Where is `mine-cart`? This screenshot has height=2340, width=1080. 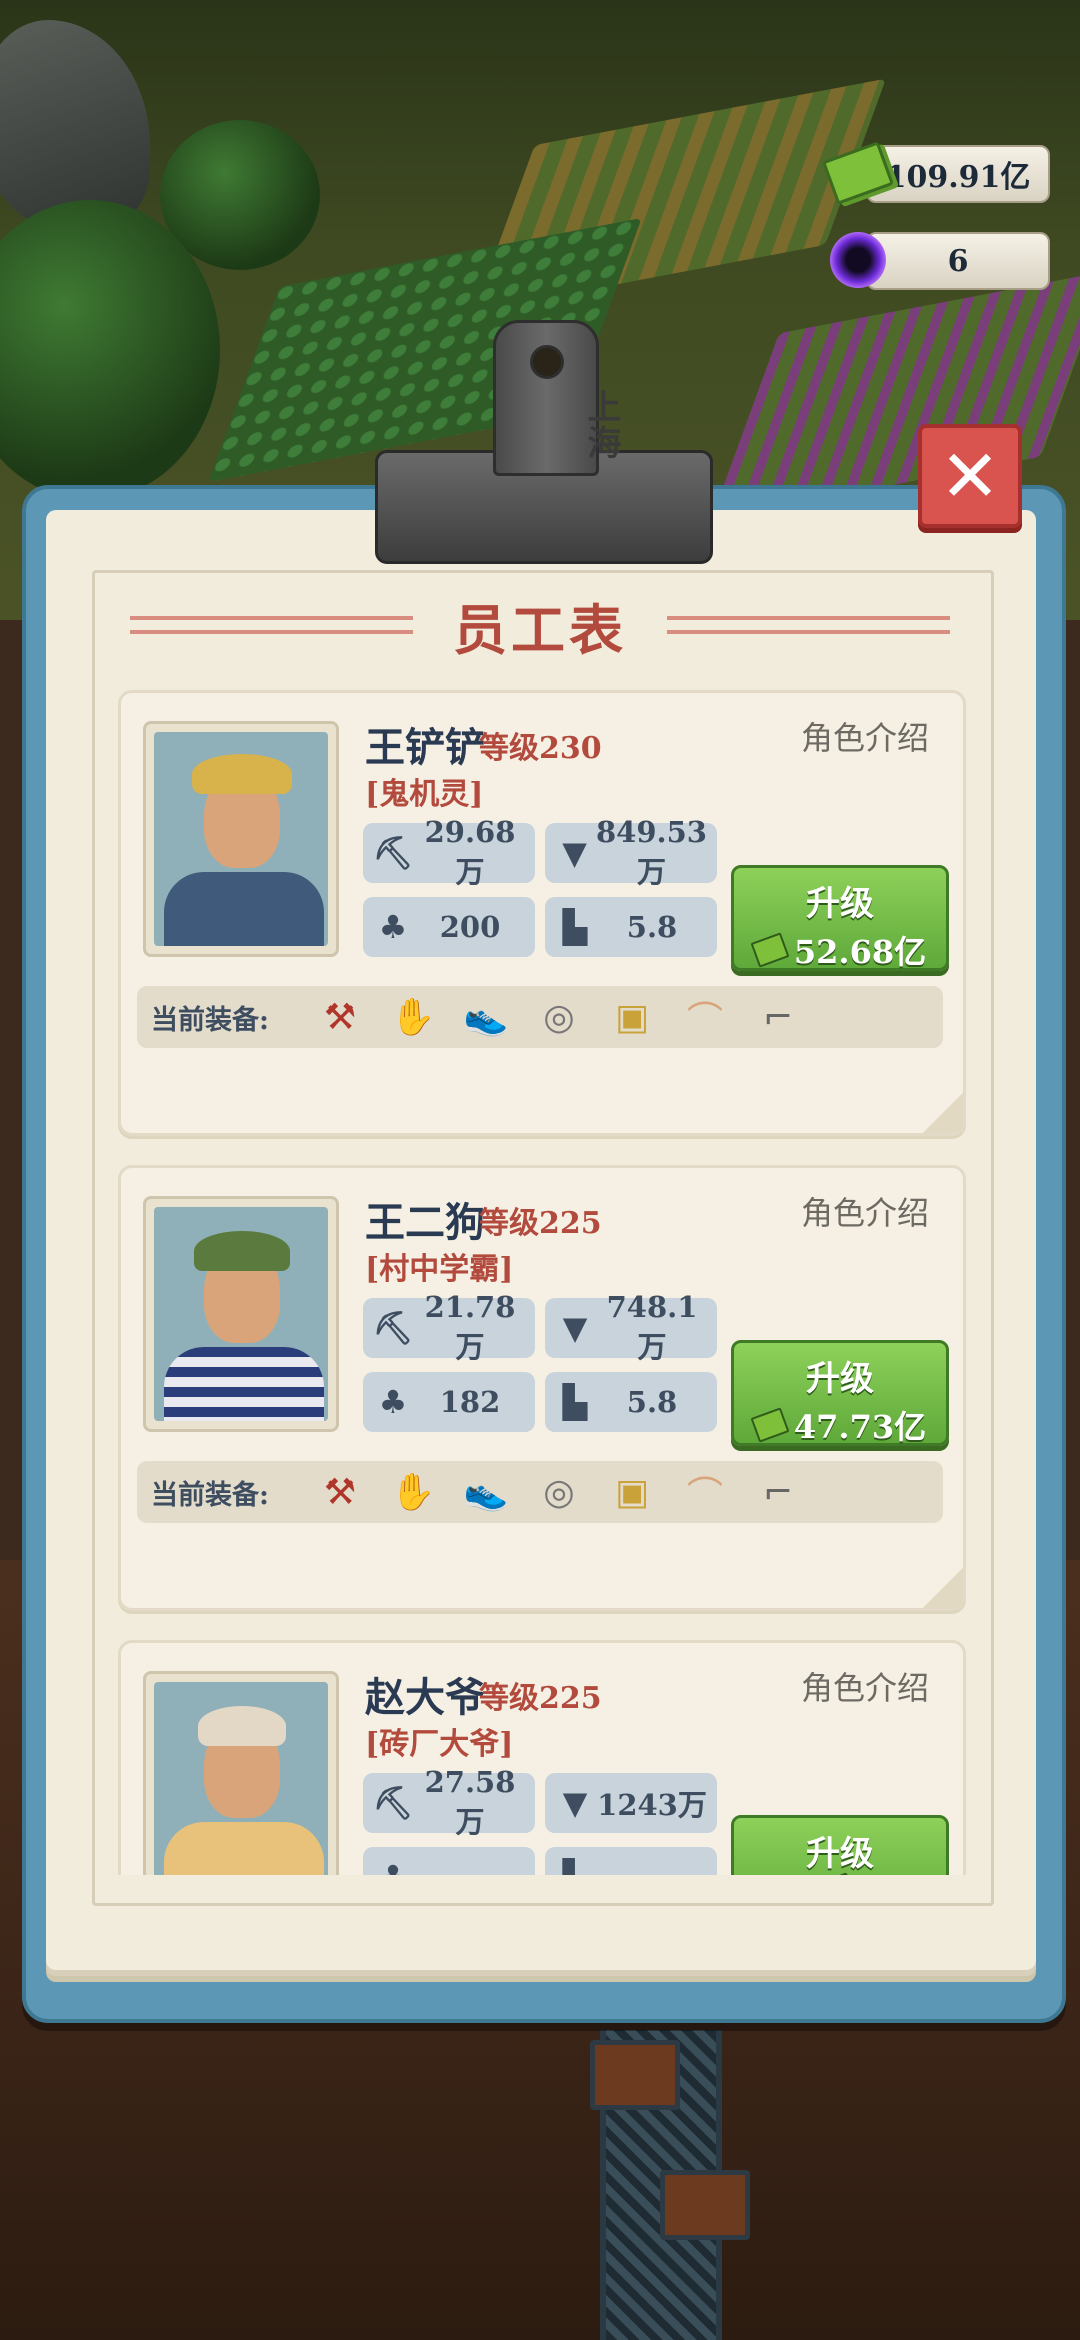
mine-cart is located at coordinates (705, 2205).